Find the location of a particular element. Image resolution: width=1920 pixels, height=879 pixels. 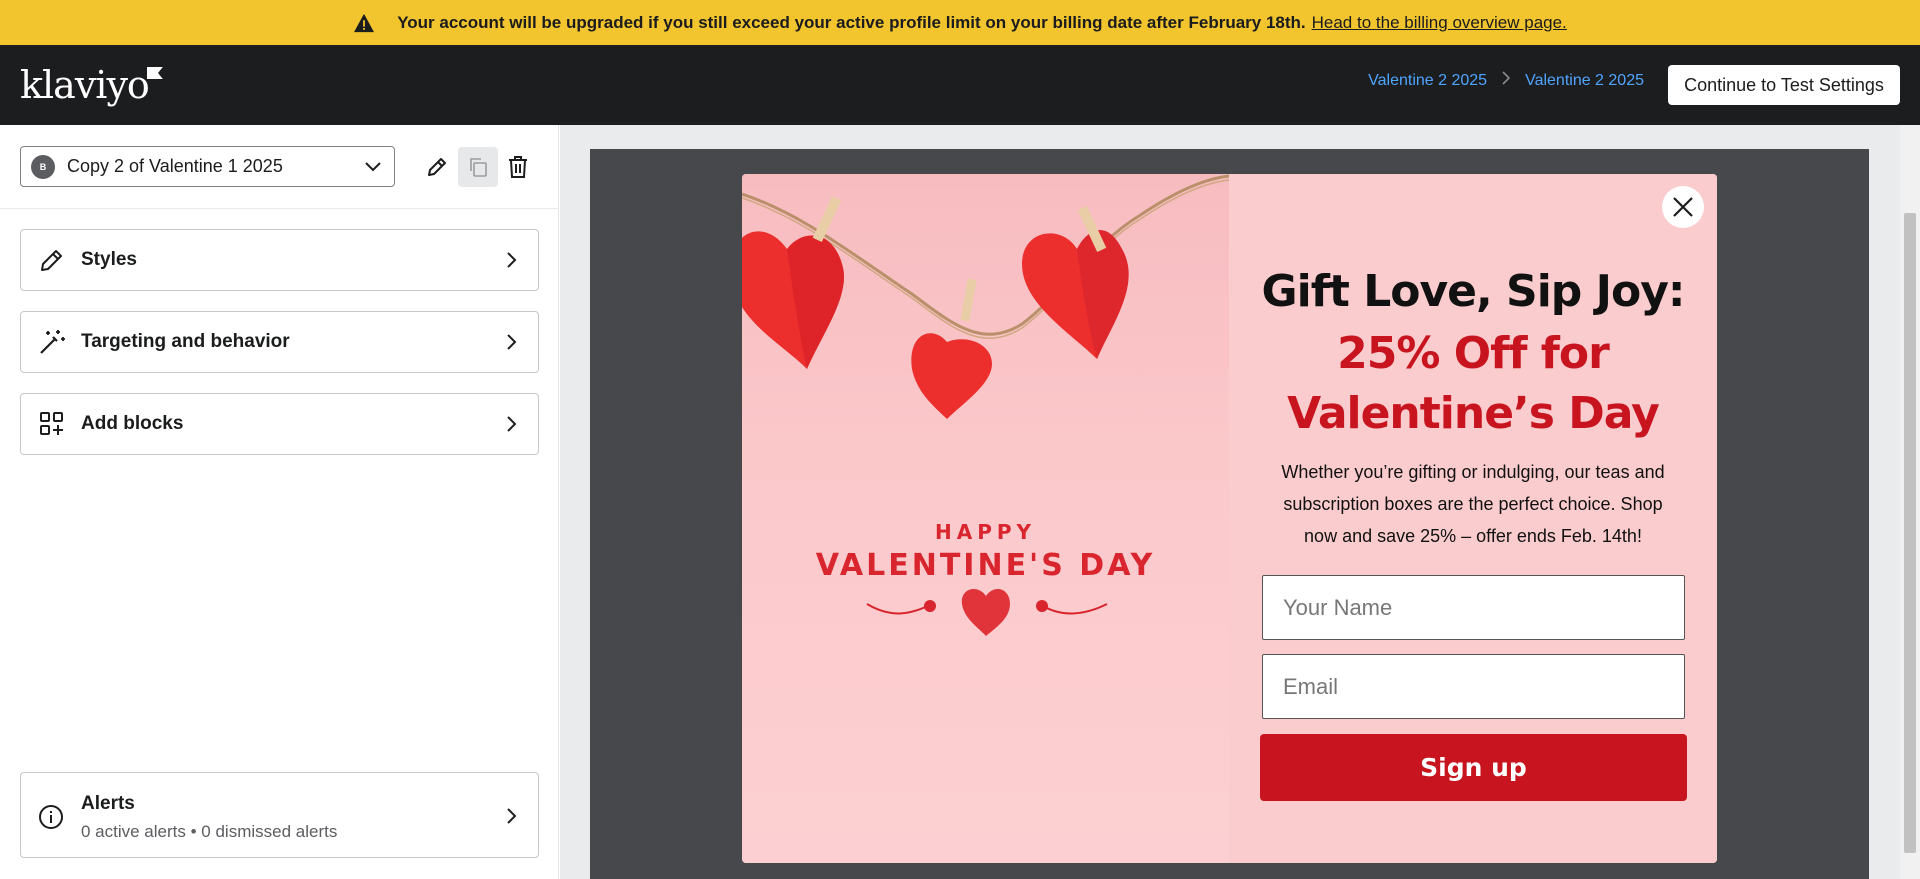

delete-variant-button is located at coordinates (518, 167).